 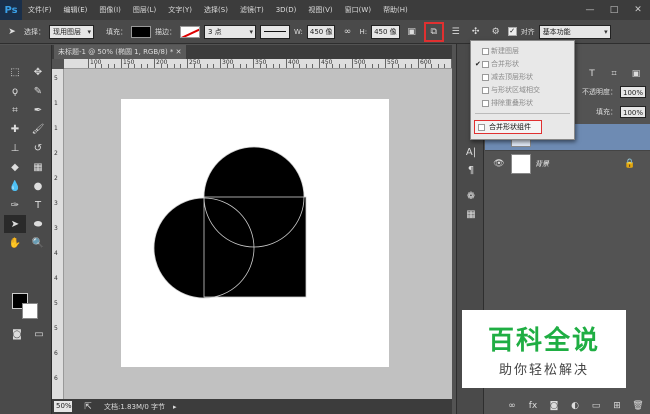 I want to click on visibility-eye-icon: 👁, so click(x=499, y=164).